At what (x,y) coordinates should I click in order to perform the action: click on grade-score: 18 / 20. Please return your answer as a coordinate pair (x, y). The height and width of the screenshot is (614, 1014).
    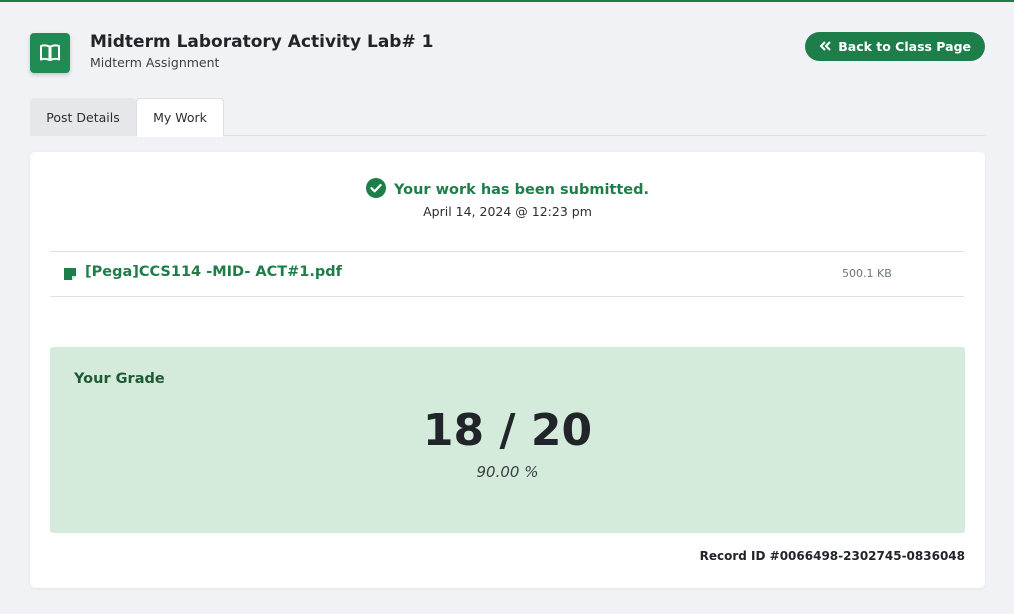
    Looking at the image, I should click on (507, 430).